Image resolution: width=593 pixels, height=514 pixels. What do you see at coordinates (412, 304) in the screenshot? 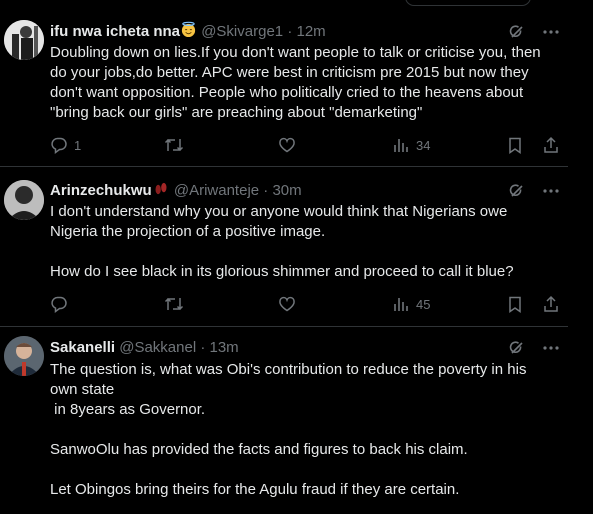
I see `views-button: 45` at bounding box center [412, 304].